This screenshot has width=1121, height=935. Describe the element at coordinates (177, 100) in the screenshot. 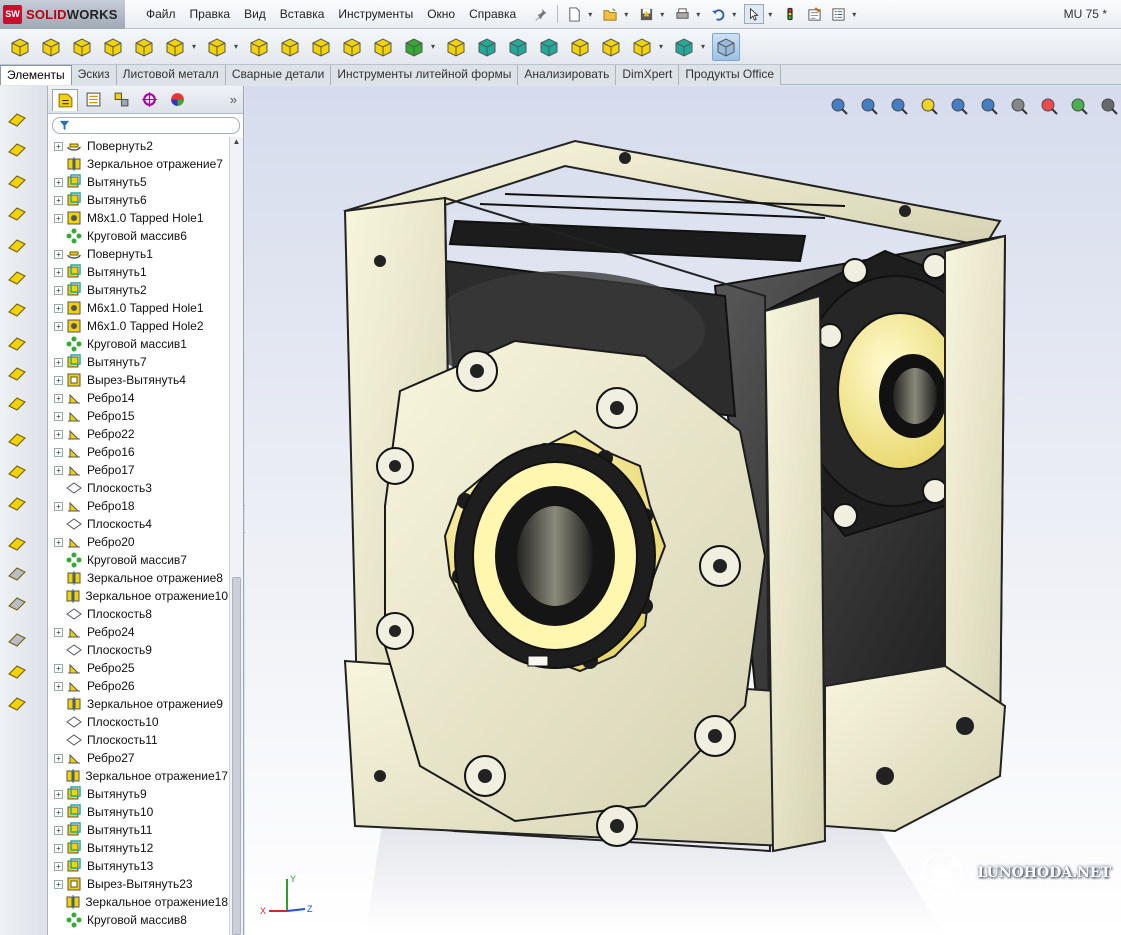

I see `display-manager-tab-icon` at that location.